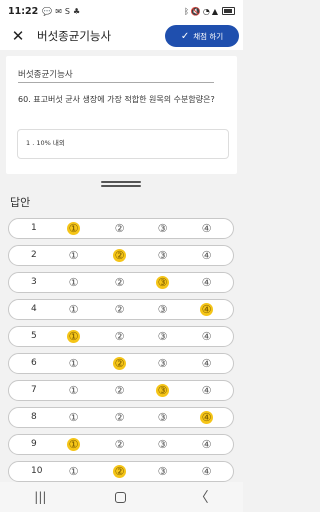 The image size is (320, 512). Describe the element at coordinates (34, 255) in the screenshot. I see `answer-row-number: 2` at that location.